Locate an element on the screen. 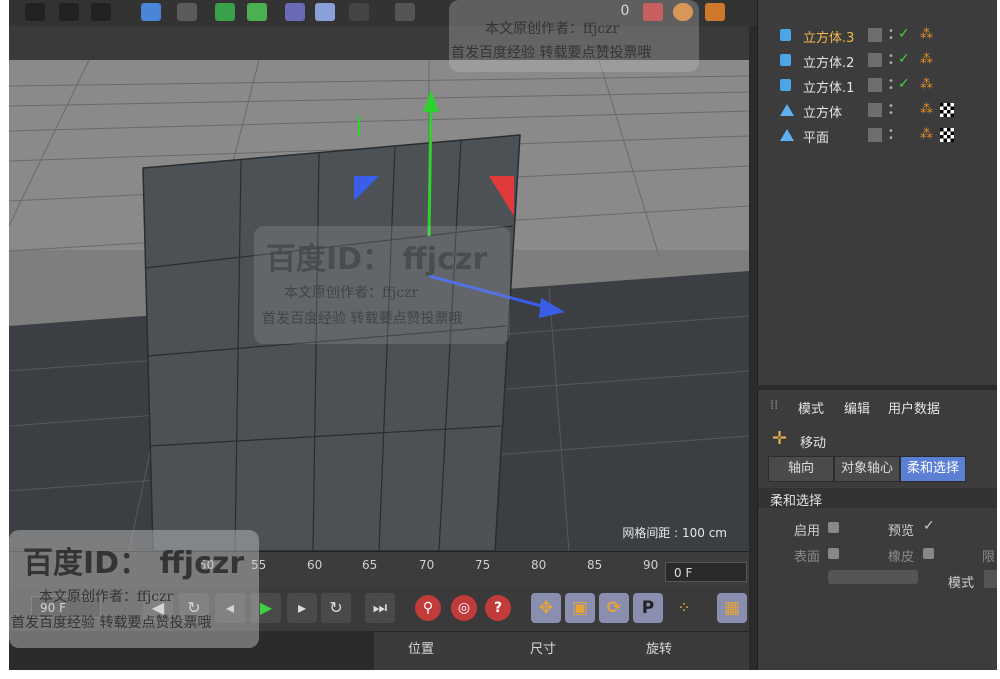 Image resolution: width=1000 pixels, height=679 pixels. object-name: 立方体.3 is located at coordinates (829, 38).